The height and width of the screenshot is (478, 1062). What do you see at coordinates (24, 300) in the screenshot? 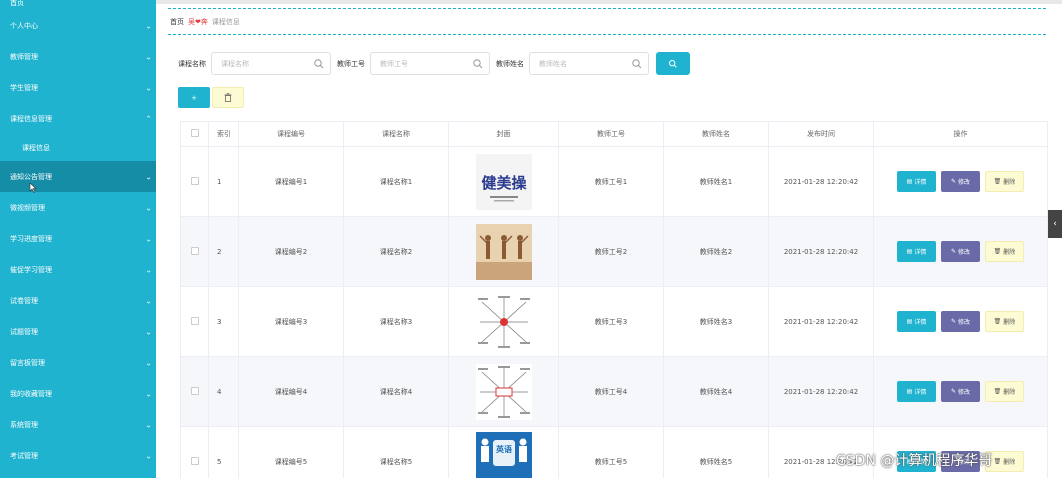
I see `sidebar-item-label: 试卷管理` at bounding box center [24, 300].